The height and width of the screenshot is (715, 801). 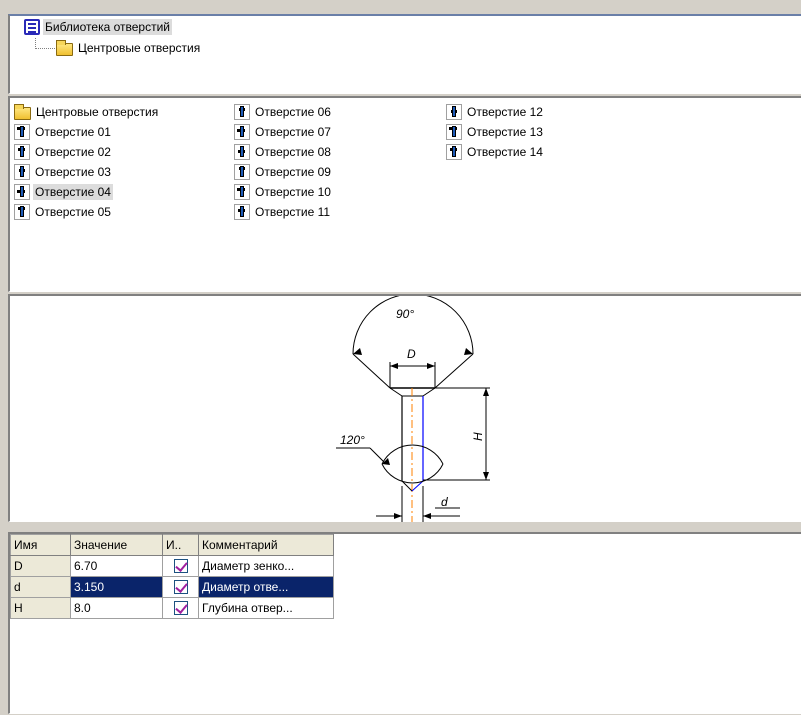 I want to click on list-item-hole: Отверстие 07, so click(x=282, y=132).